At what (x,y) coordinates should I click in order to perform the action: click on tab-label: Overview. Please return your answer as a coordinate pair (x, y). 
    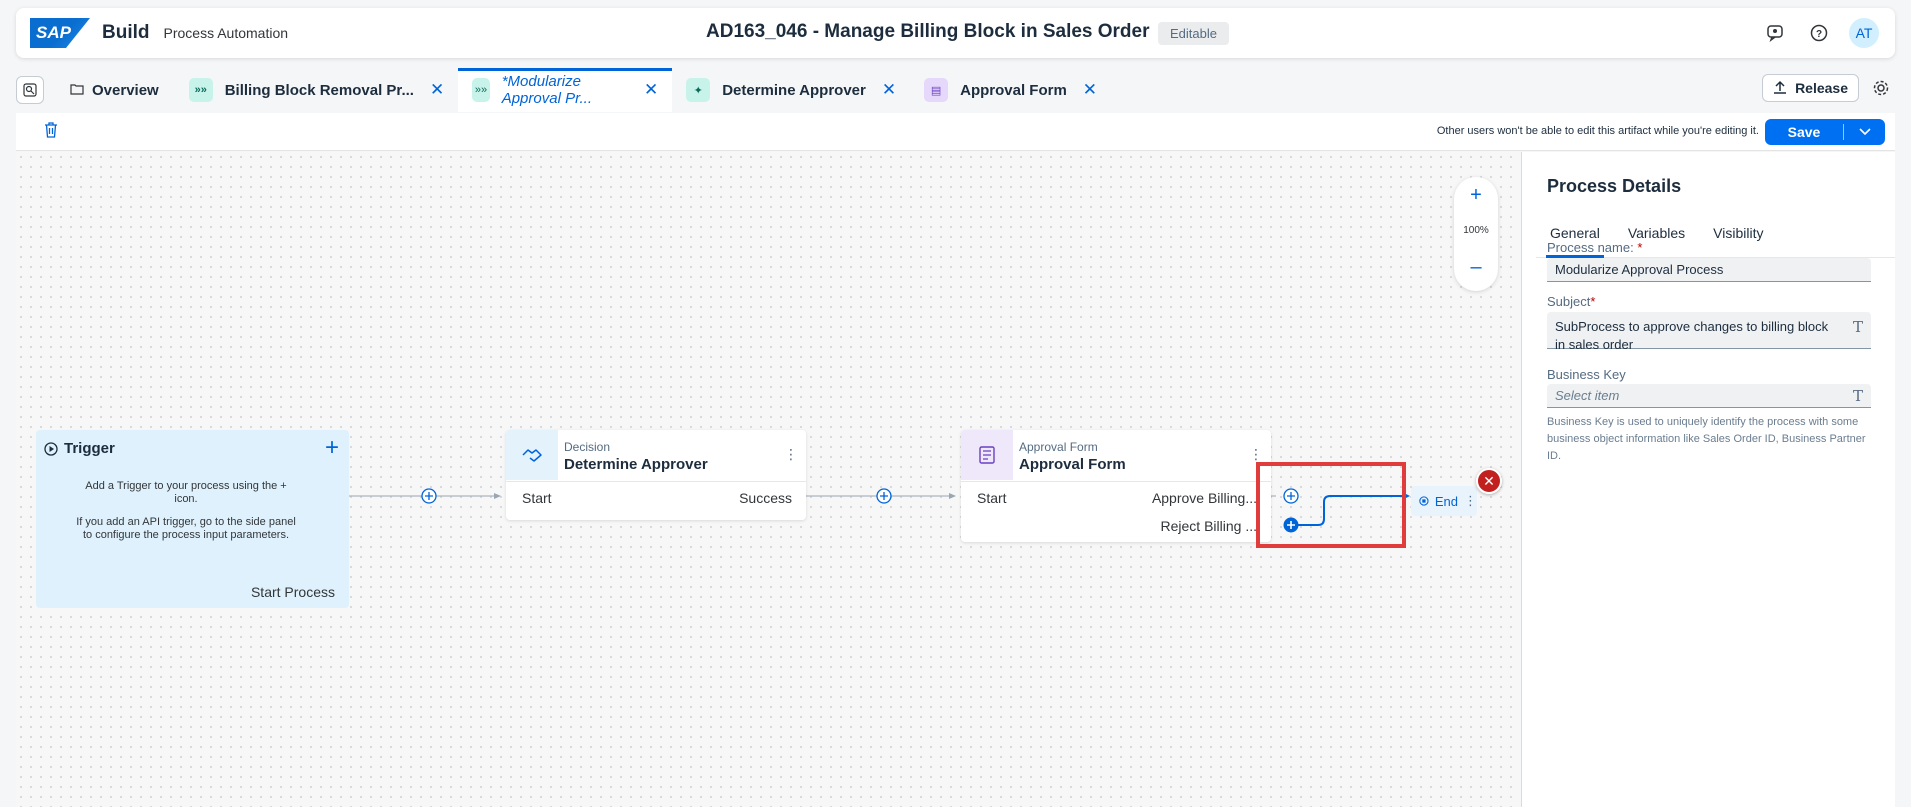
    Looking at the image, I should click on (125, 90).